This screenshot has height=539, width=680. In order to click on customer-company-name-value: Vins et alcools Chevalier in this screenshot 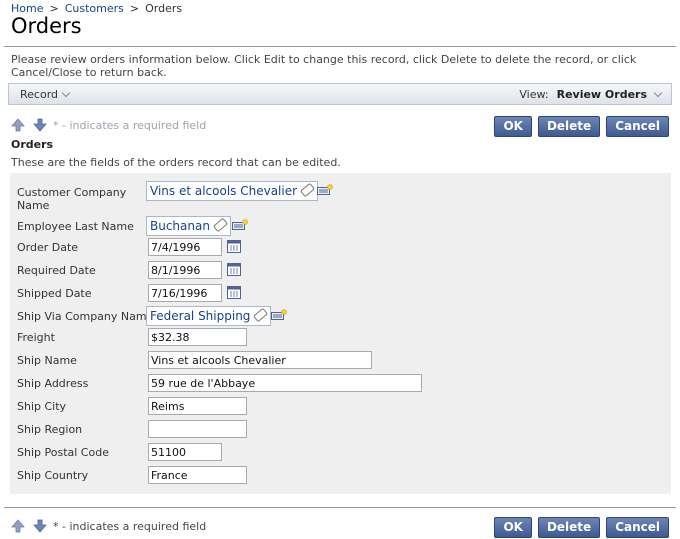, I will do `click(224, 191)`.